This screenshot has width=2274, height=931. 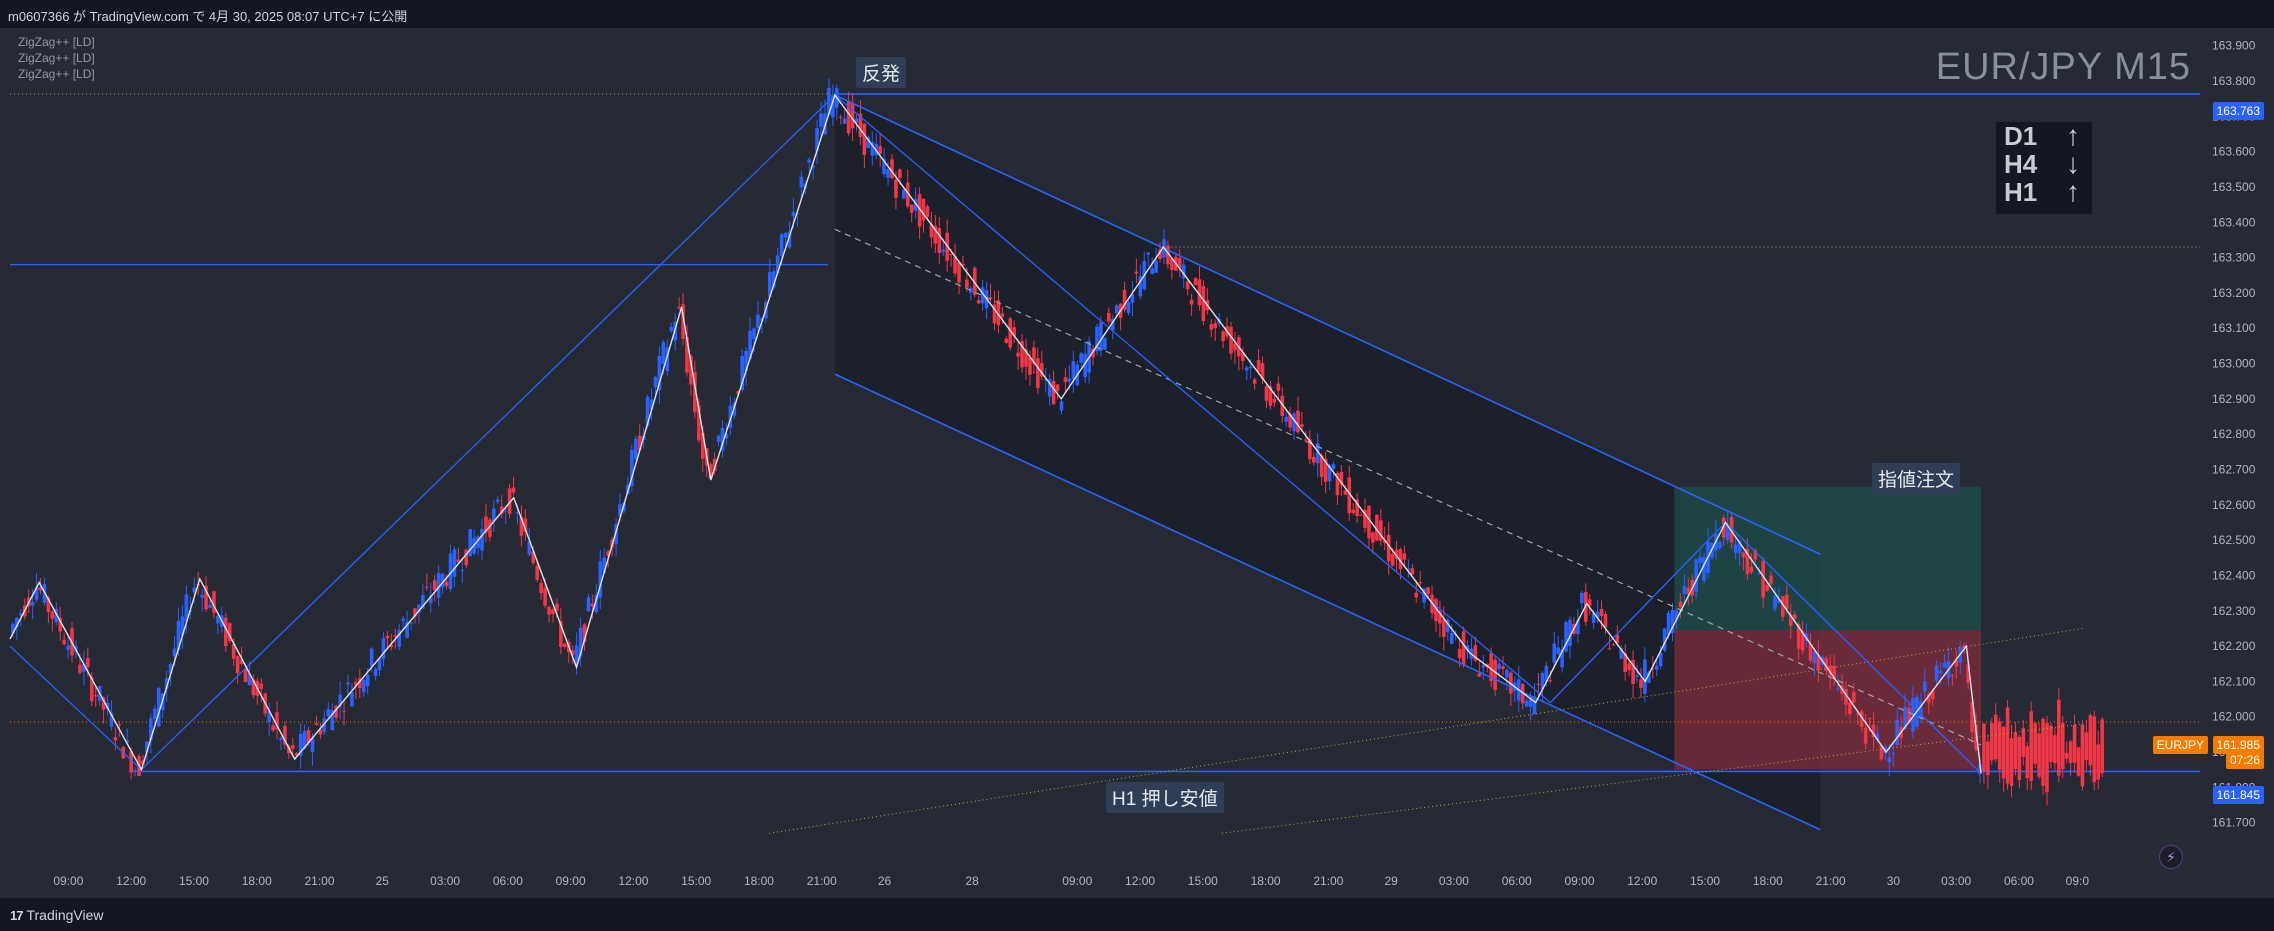 What do you see at coordinates (56, 58) in the screenshot?
I see `indicator-label-zigzag-2: ZigZag++ [LD]` at bounding box center [56, 58].